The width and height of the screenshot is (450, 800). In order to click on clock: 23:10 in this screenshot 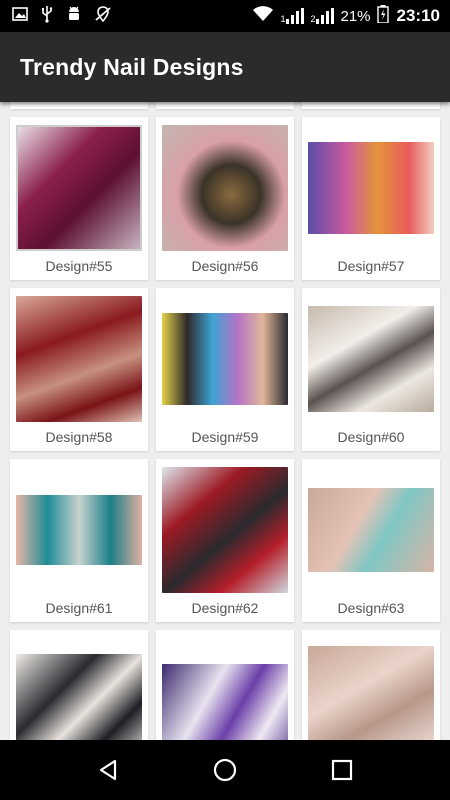, I will do `click(418, 15)`.